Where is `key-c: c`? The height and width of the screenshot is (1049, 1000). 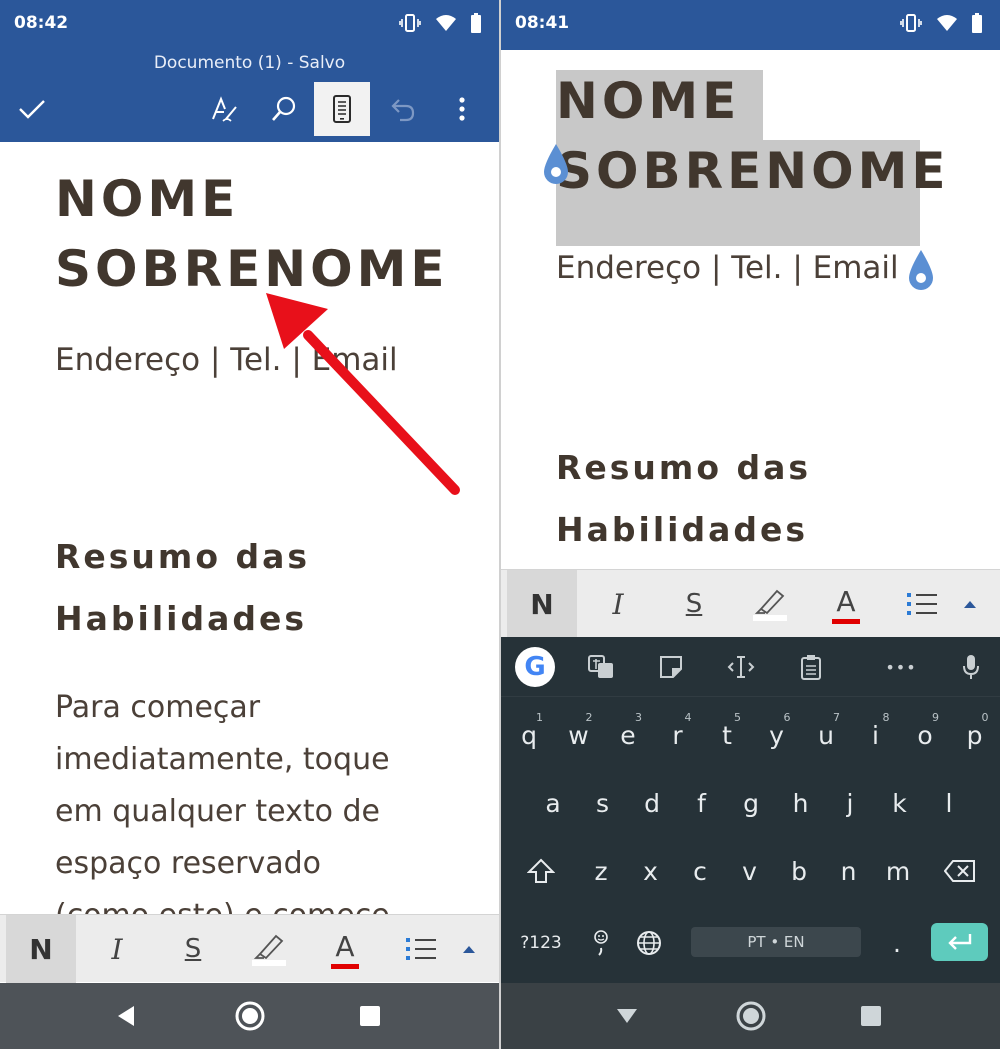 key-c: c is located at coordinates (700, 871).